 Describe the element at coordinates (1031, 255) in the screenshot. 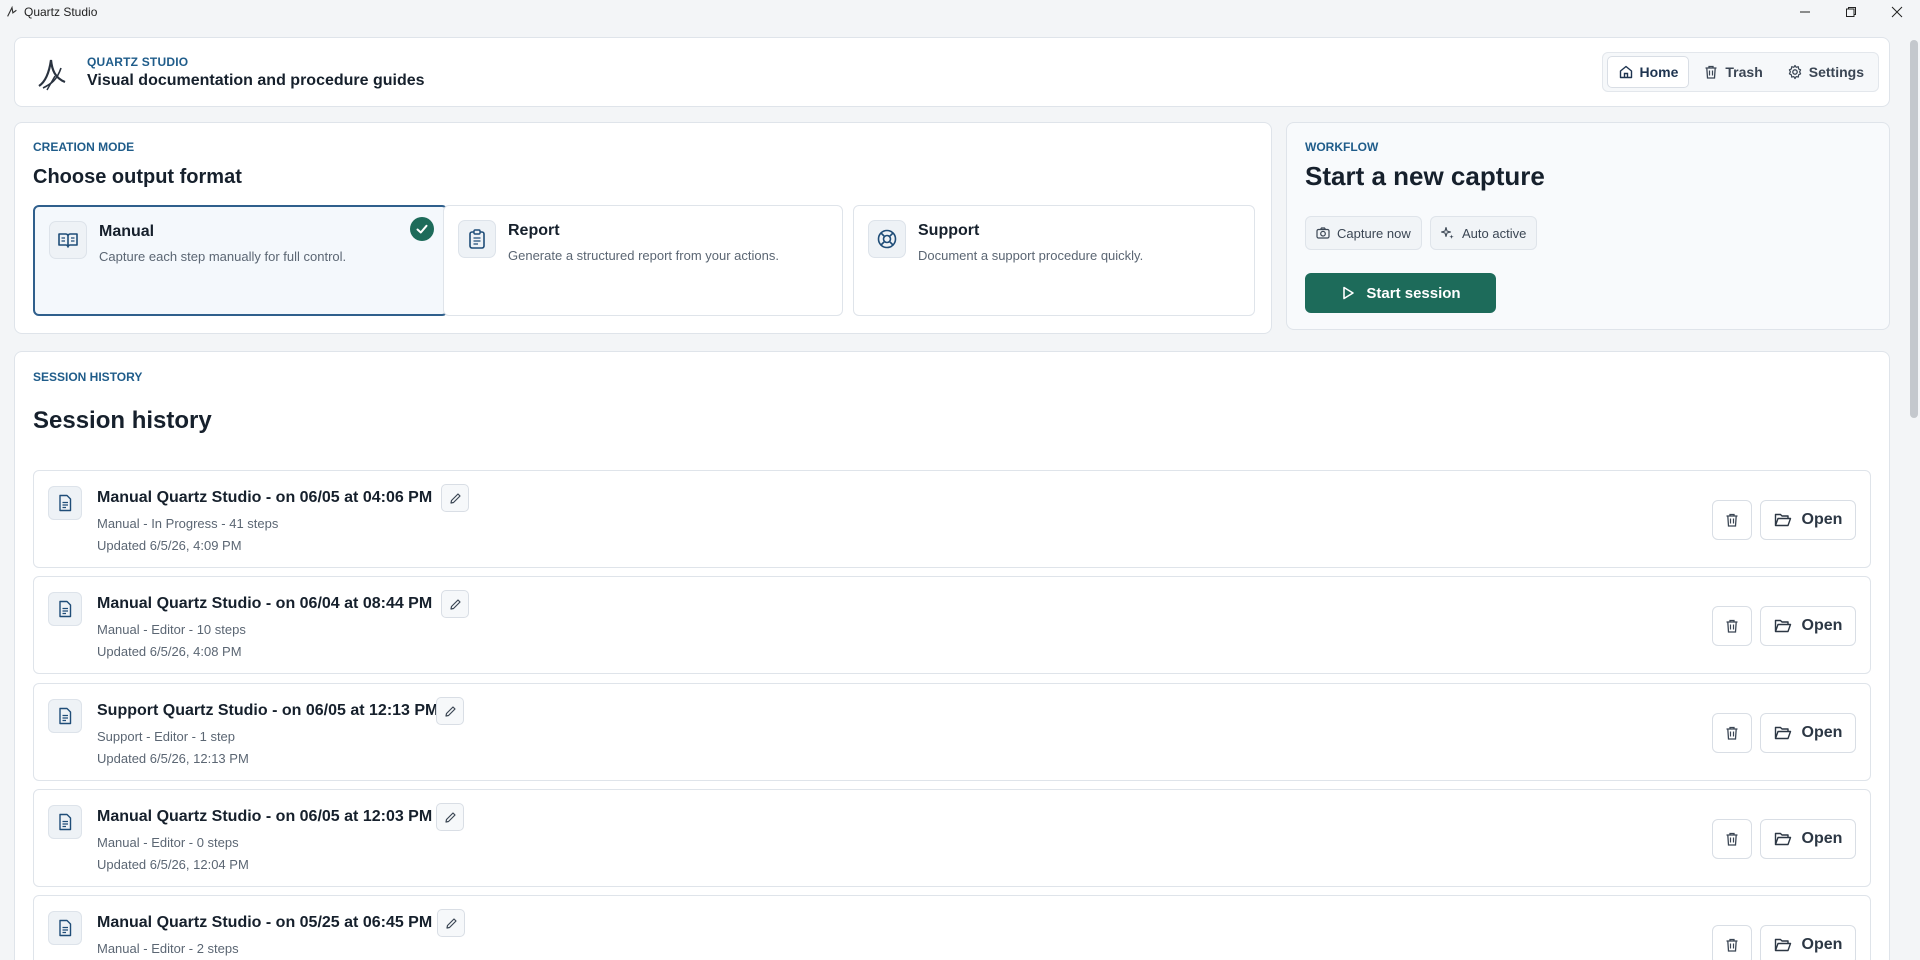

I see `mode-description: Document a support procedure quickly.` at that location.